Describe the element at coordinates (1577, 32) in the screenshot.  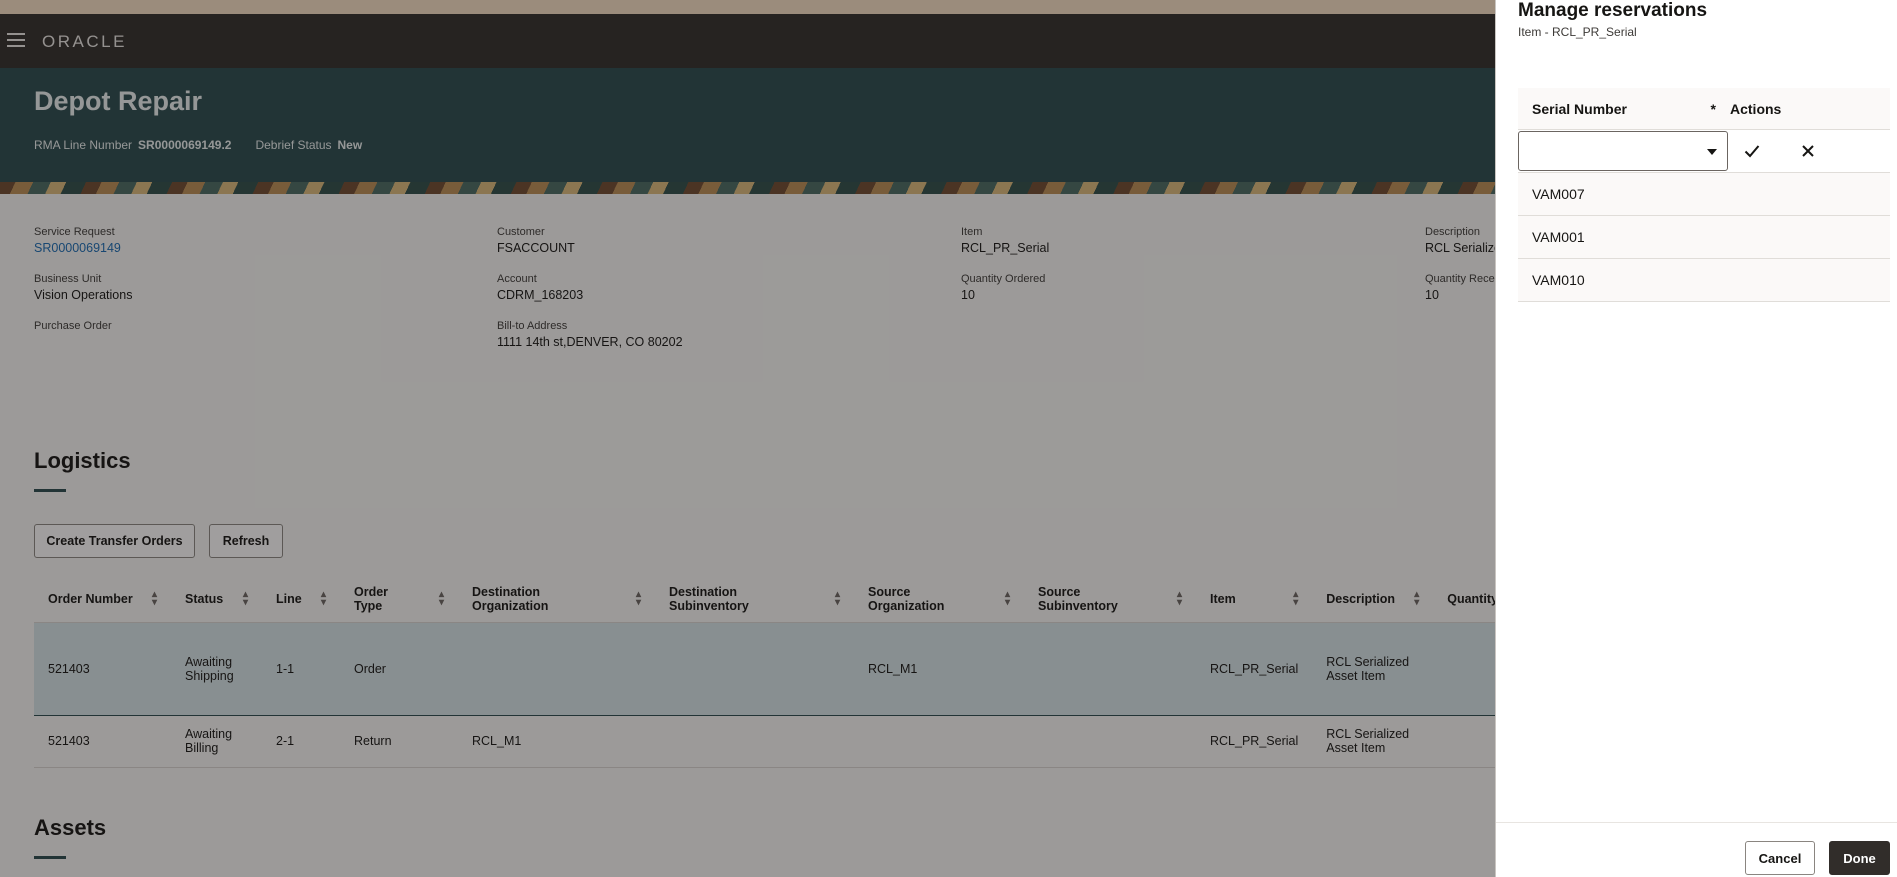
I see `drawer-subtitle: Item - RCL_PR_Serial` at that location.